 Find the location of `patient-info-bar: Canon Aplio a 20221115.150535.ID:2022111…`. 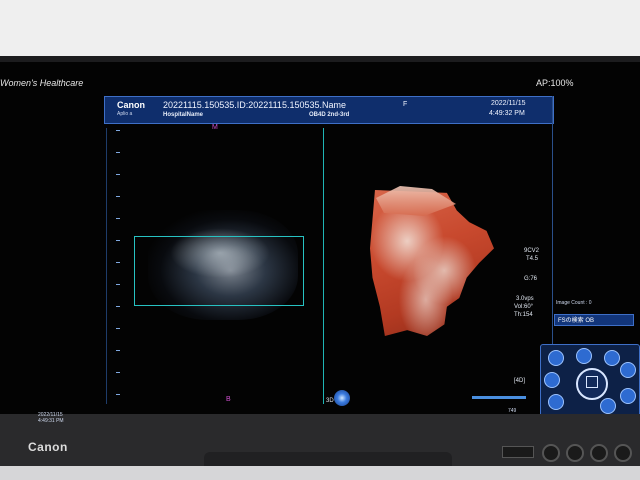

patient-info-bar: Canon Aplio a 20221115.150535.ID:2022111… is located at coordinates (329, 110).